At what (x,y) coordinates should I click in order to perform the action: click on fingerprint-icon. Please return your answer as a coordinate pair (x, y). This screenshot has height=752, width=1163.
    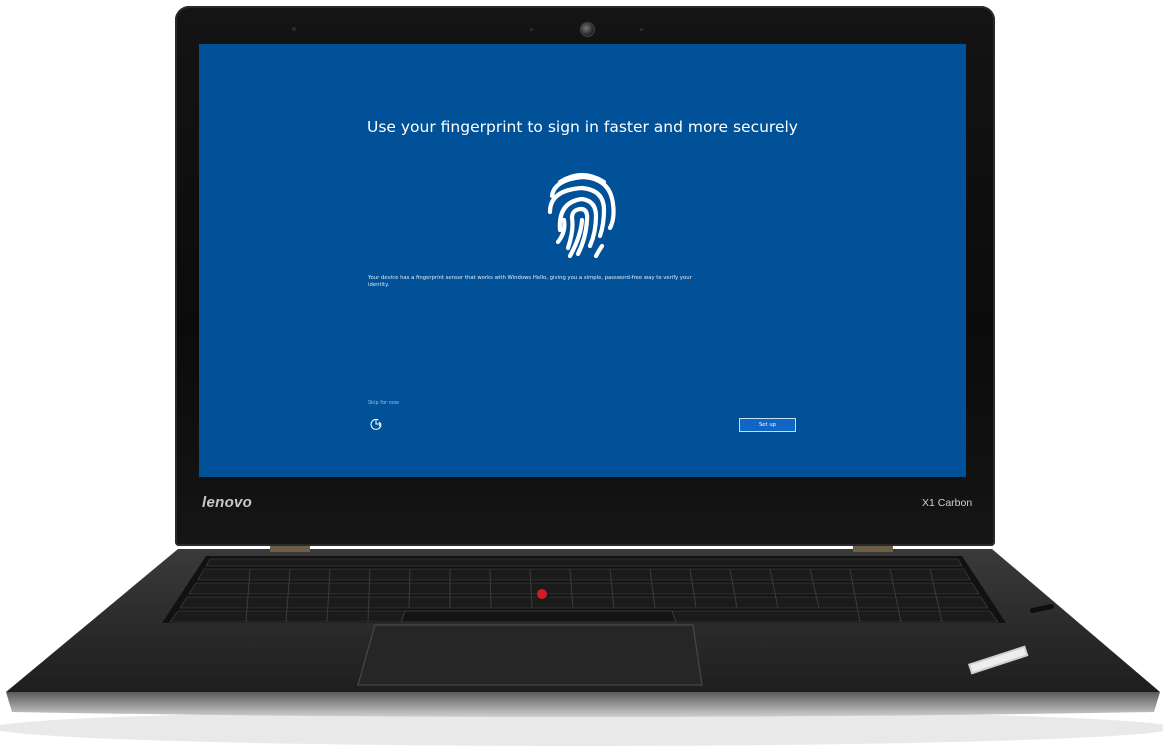
    Looking at the image, I should click on (581, 215).